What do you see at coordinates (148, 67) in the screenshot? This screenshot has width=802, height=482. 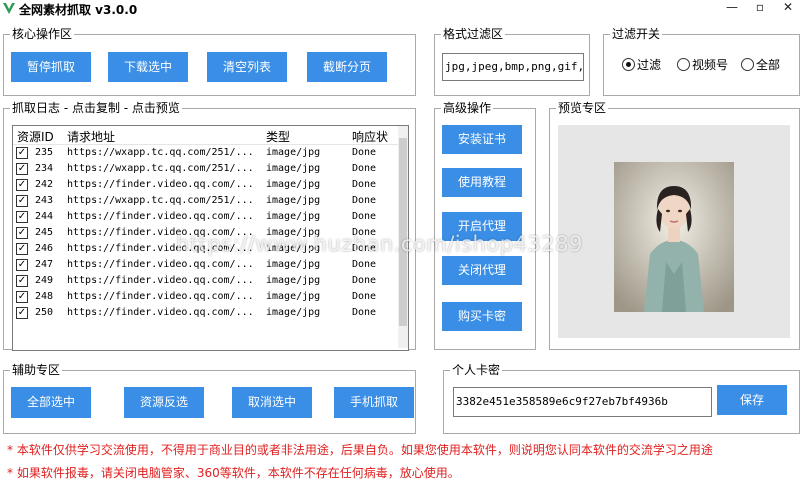 I see `download-selected-button: 下载选中` at bounding box center [148, 67].